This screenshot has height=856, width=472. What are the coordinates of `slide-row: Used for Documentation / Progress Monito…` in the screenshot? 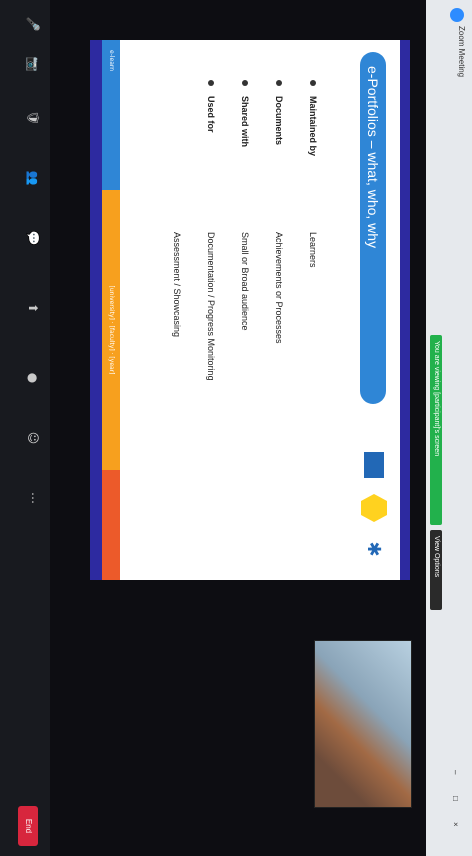 It's located at (211, 320).